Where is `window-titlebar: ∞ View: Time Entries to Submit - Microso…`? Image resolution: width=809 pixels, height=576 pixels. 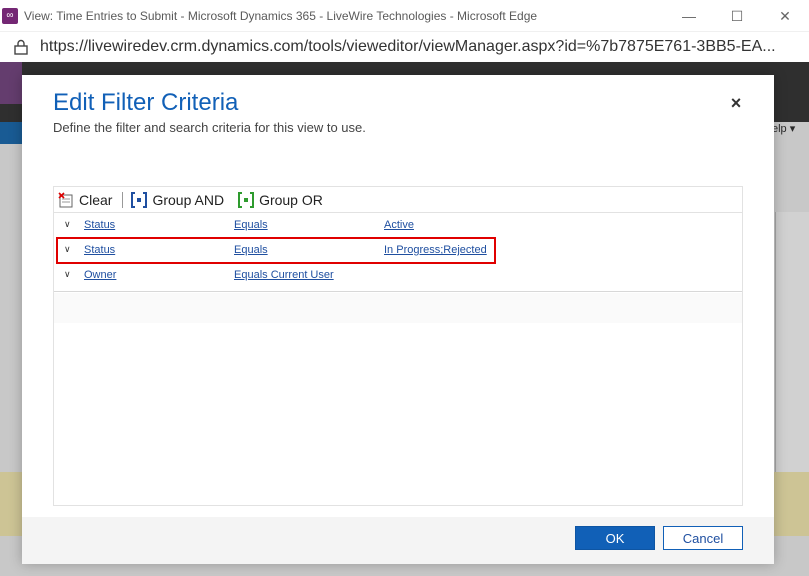
window-titlebar: ∞ View: Time Entries to Submit - Microso… is located at coordinates (404, 16).